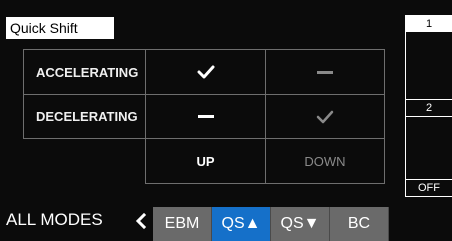  What do you see at coordinates (141, 221) in the screenshot?
I see `chevron-left-icon` at bounding box center [141, 221].